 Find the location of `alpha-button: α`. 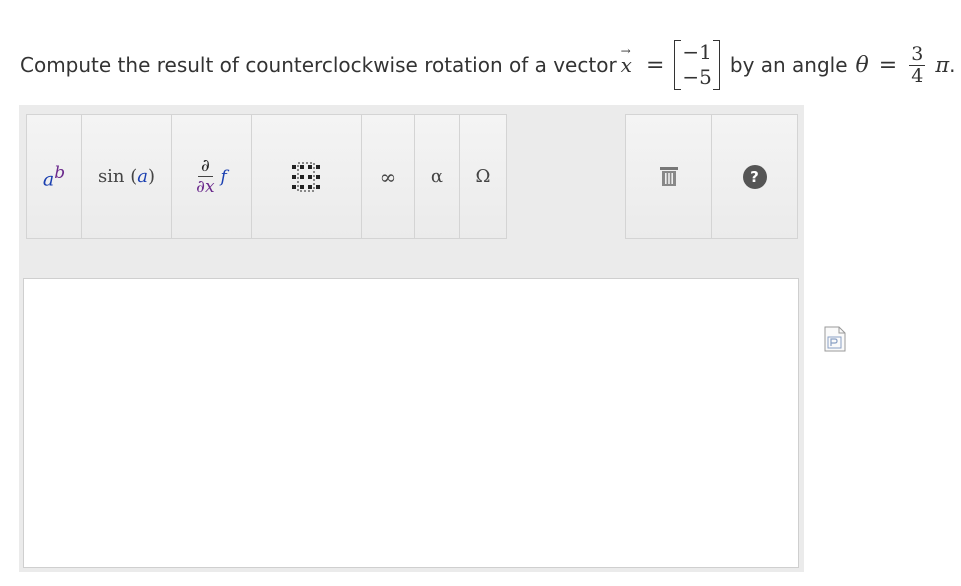

alpha-button: α is located at coordinates (437, 176).